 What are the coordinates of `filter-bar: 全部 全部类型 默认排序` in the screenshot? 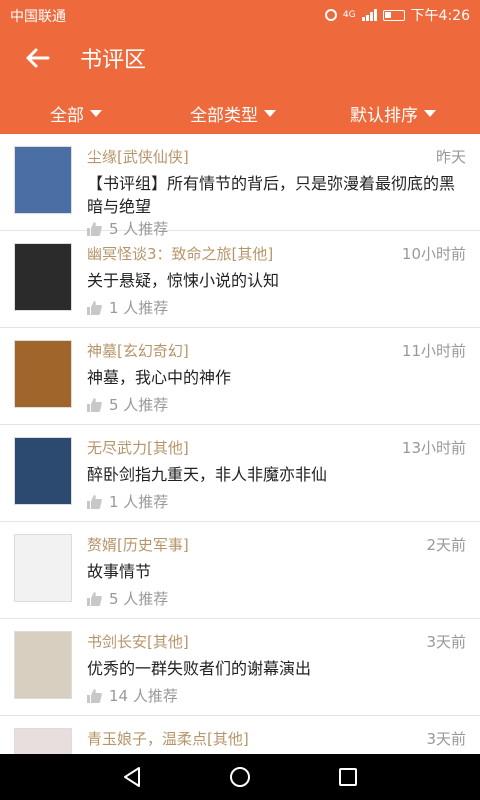 It's located at (240, 111).